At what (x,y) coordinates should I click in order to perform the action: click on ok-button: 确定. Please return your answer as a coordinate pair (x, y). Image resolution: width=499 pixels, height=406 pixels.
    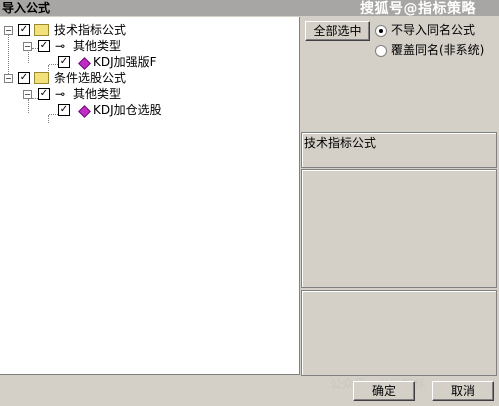
    Looking at the image, I should click on (384, 391).